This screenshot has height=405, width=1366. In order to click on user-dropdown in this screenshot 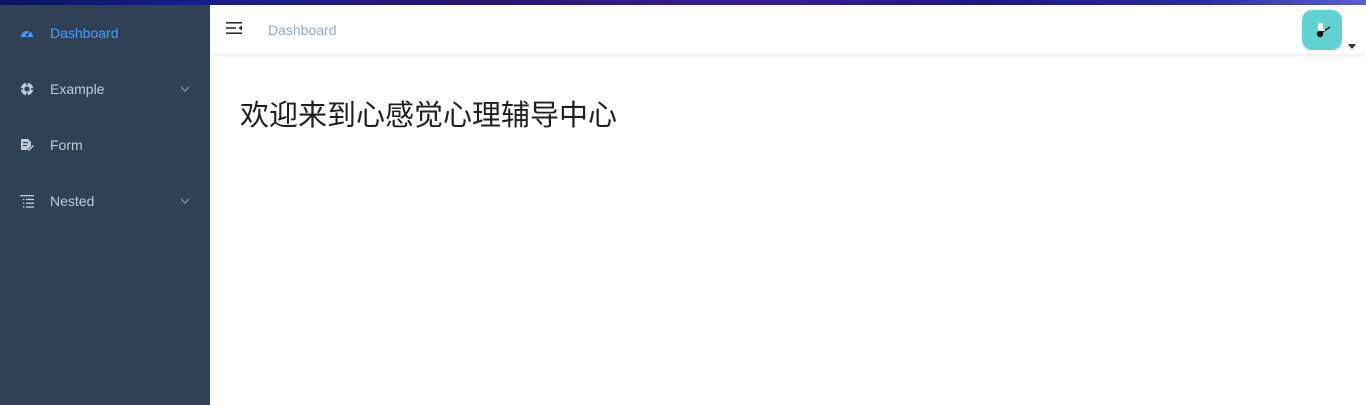, I will do `click(1329, 30)`.